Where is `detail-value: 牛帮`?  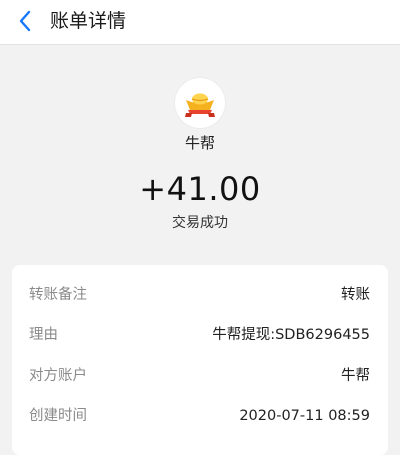 detail-value: 牛帮 is located at coordinates (355, 376).